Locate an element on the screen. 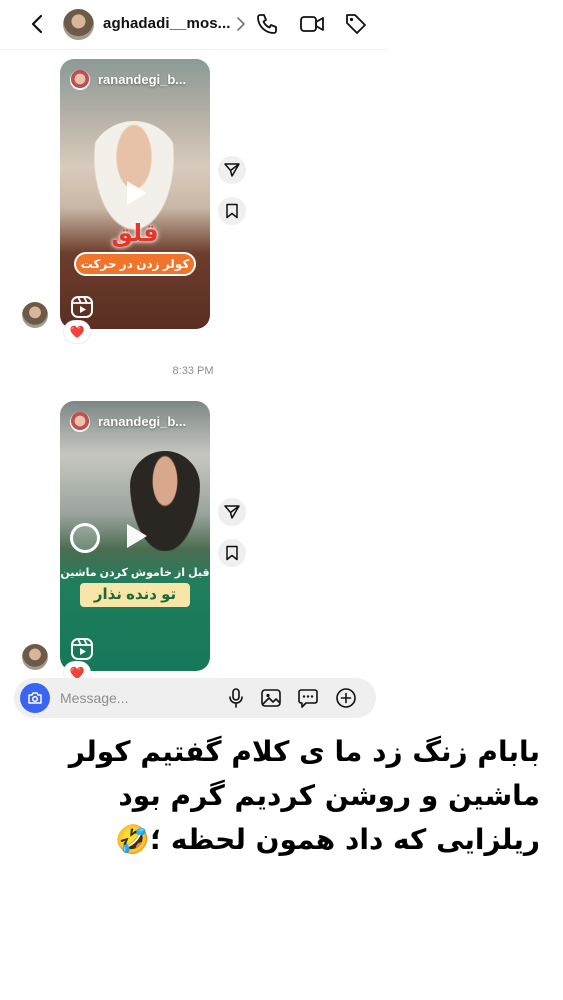 The width and height of the screenshot is (563, 1000). shared-reel-1: ranandegi_b... قلق کولر زدن در حرکت is located at coordinates (135, 194).